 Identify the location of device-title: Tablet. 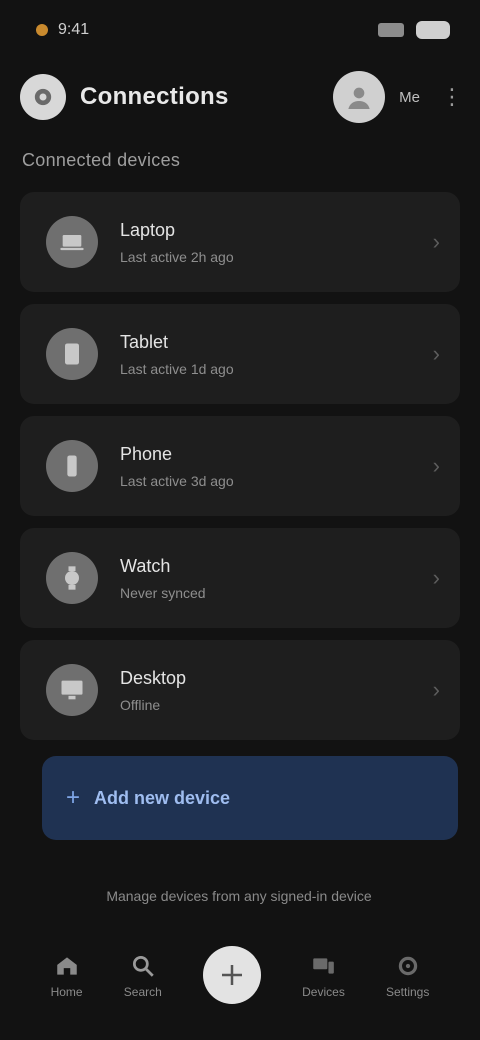
(144, 341).